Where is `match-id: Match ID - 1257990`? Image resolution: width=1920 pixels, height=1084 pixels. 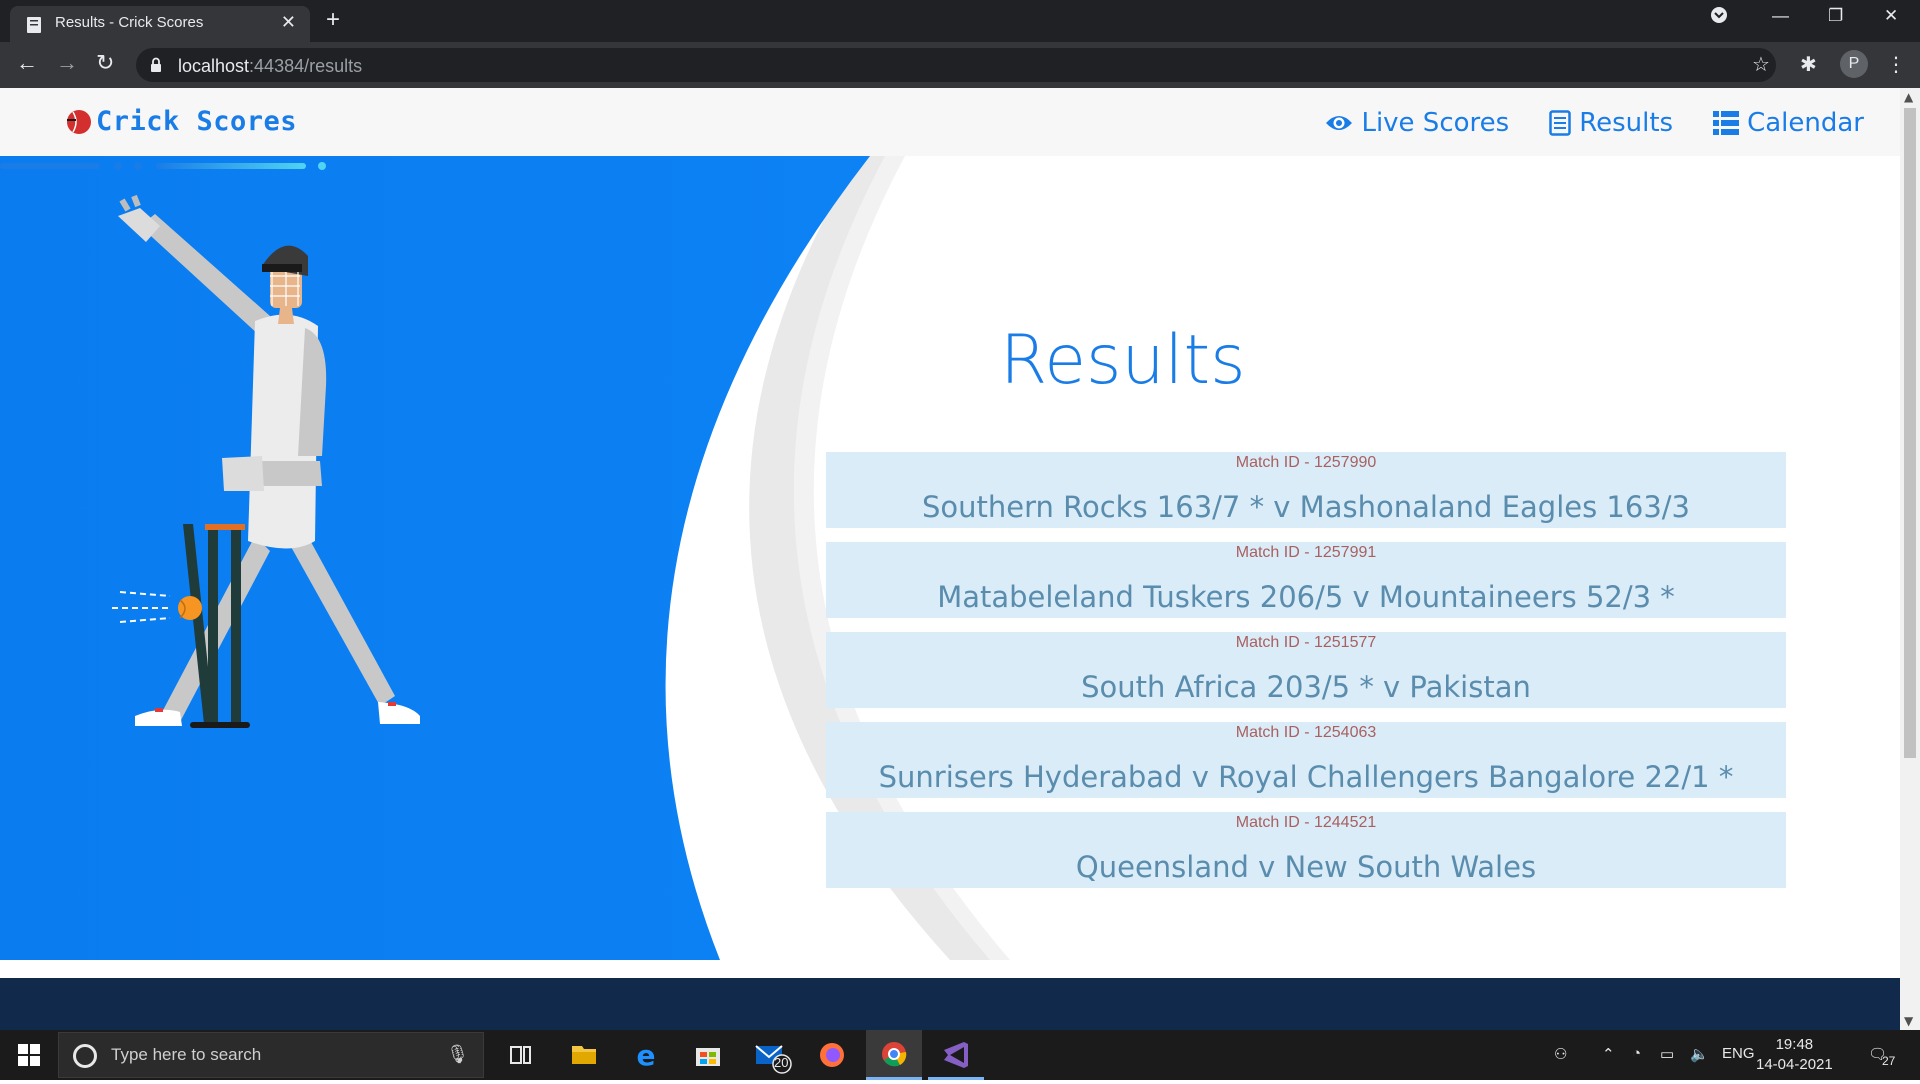 match-id: Match ID - 1257990 is located at coordinates (1306, 462).